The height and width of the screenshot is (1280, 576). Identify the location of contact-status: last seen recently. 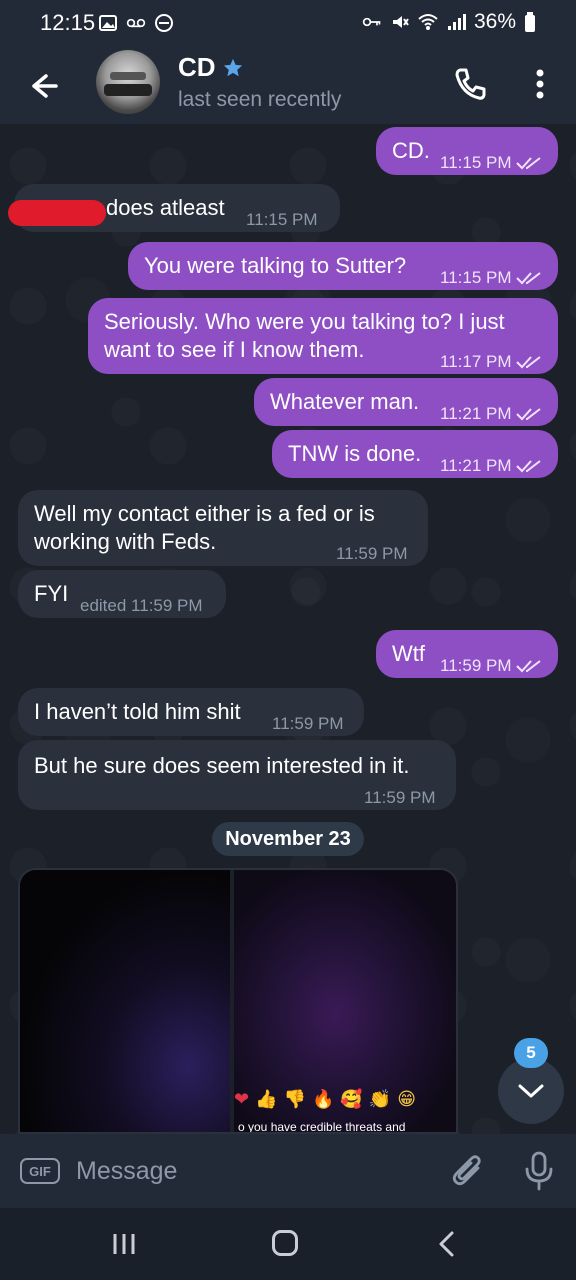
(260, 99).